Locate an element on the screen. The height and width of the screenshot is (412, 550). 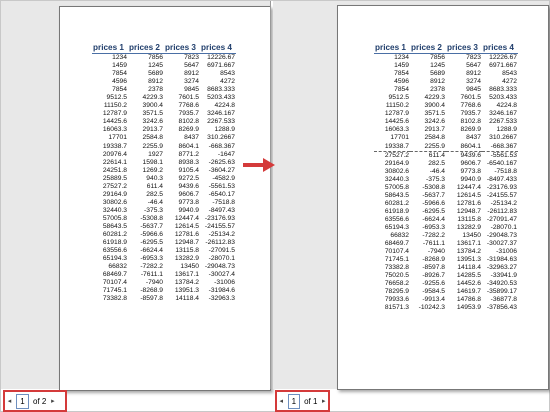
table-cell: -6295.5 is located at coordinates (433, 211).